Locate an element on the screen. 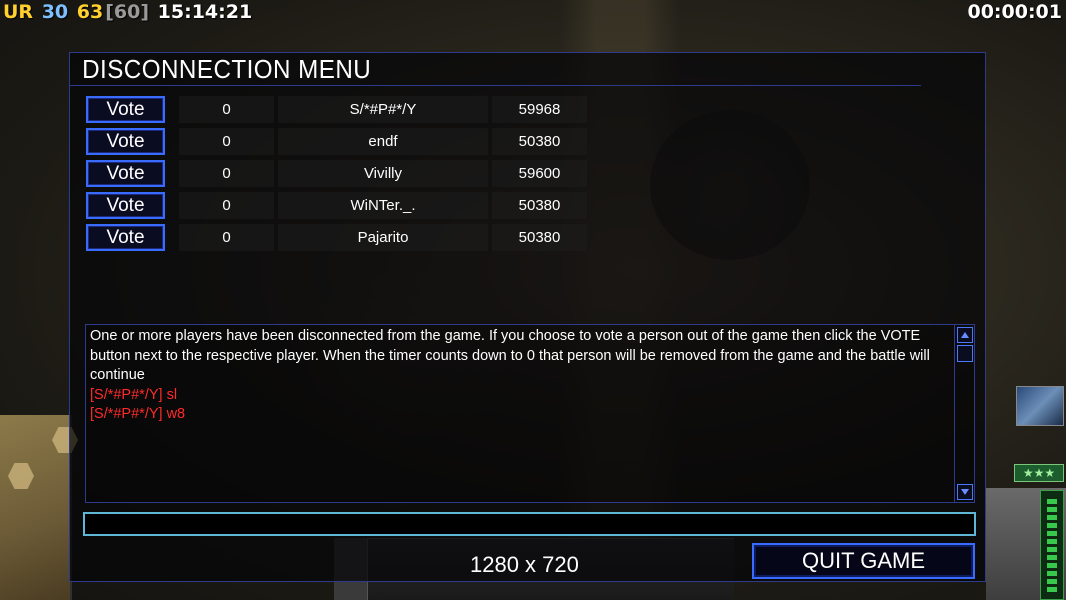  game-timer: 00:00:01 is located at coordinates (1014, 12).